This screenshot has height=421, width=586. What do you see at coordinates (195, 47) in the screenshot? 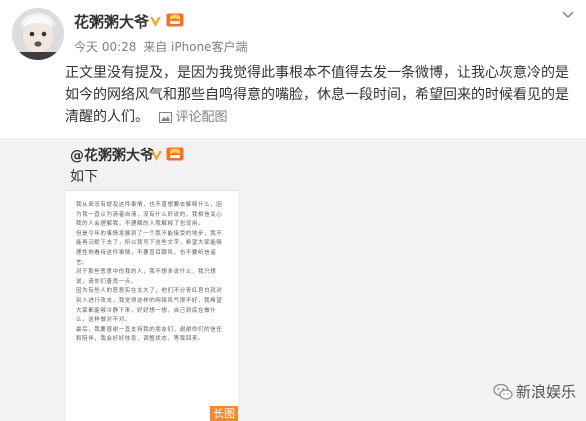
I see `post-source: 来自 iPhone客户端` at bounding box center [195, 47].